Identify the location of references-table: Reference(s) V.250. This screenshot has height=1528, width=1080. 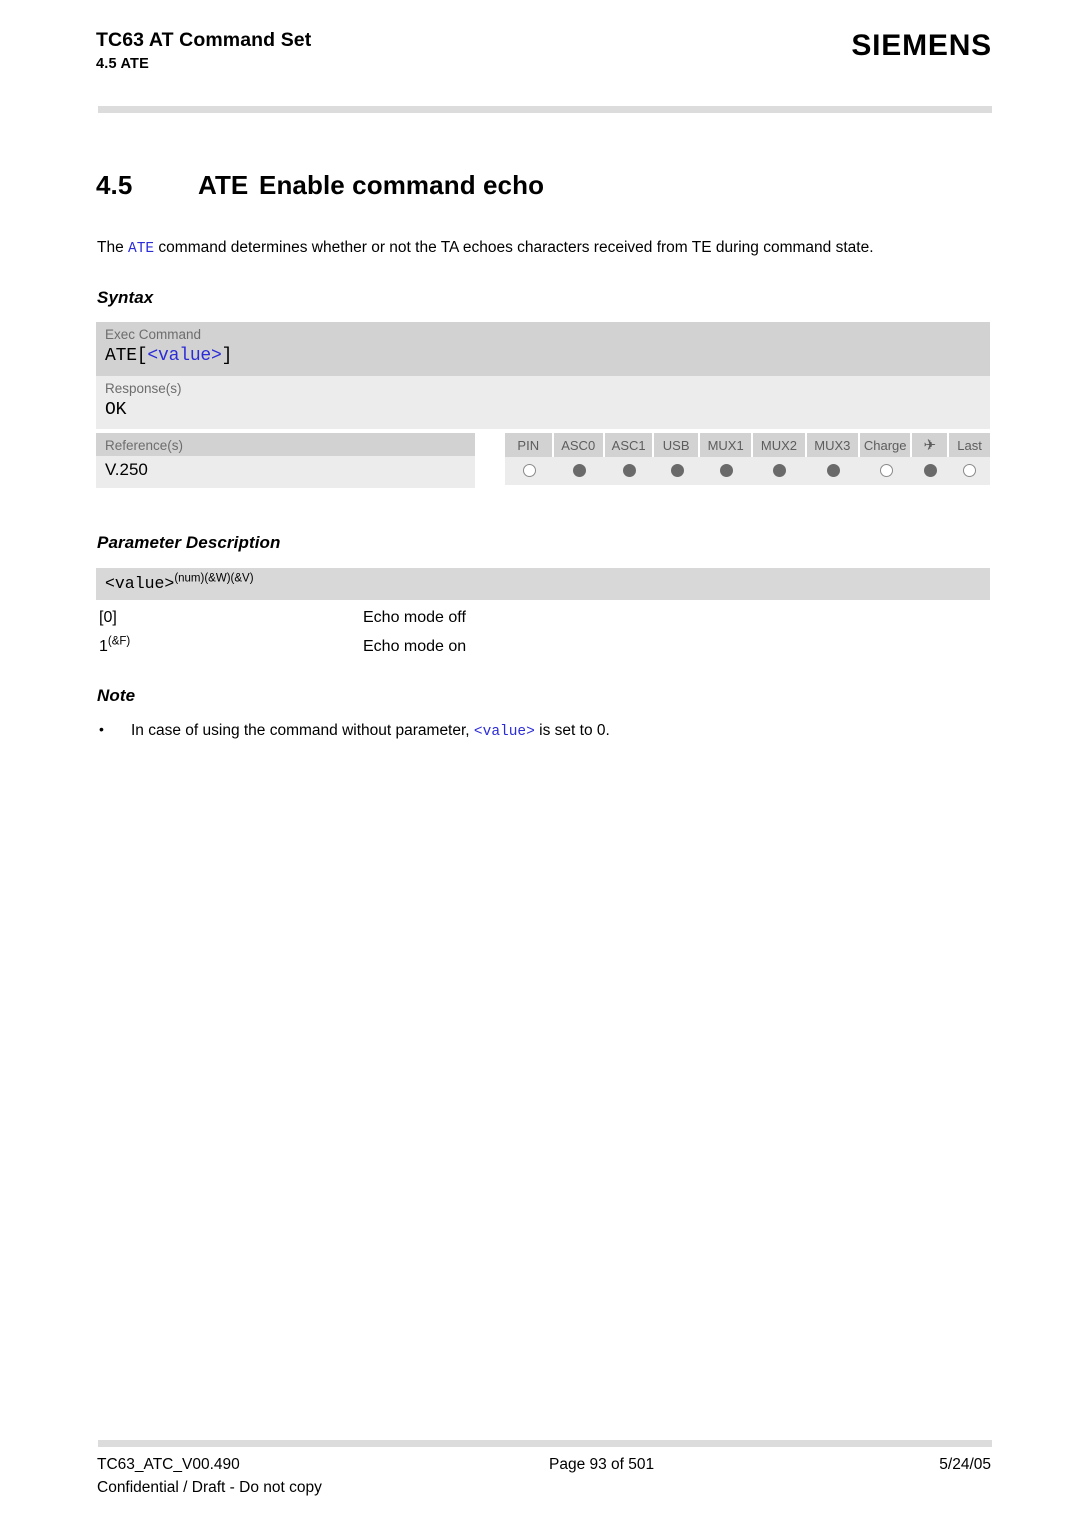
(285, 460).